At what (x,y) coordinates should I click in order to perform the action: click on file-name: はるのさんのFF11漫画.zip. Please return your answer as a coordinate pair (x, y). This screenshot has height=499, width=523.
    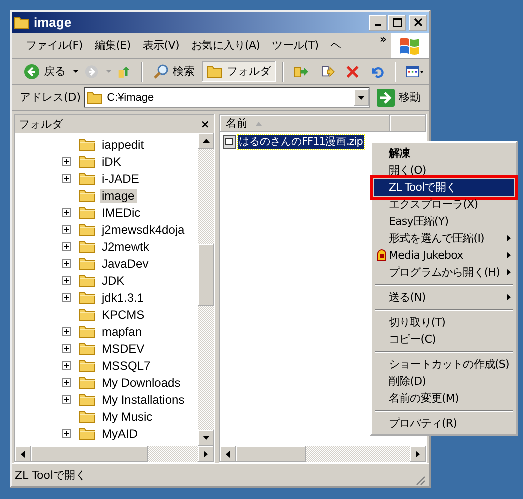
    Looking at the image, I should click on (301, 142).